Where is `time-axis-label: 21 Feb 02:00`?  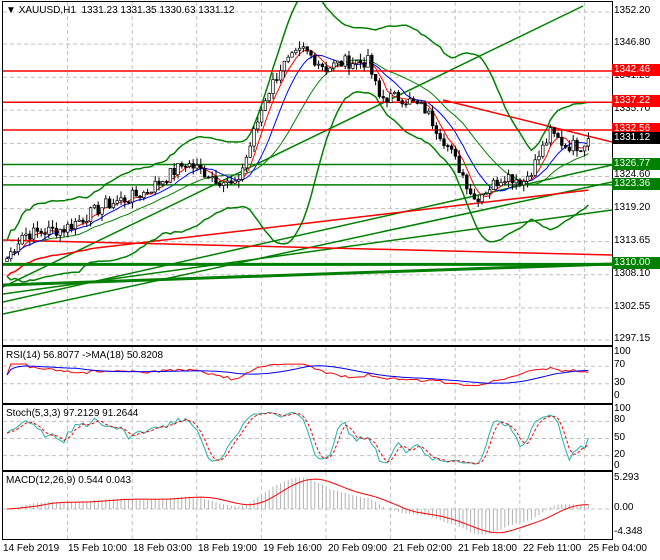
time-axis-label: 21 Feb 02:00 is located at coordinates (422, 548).